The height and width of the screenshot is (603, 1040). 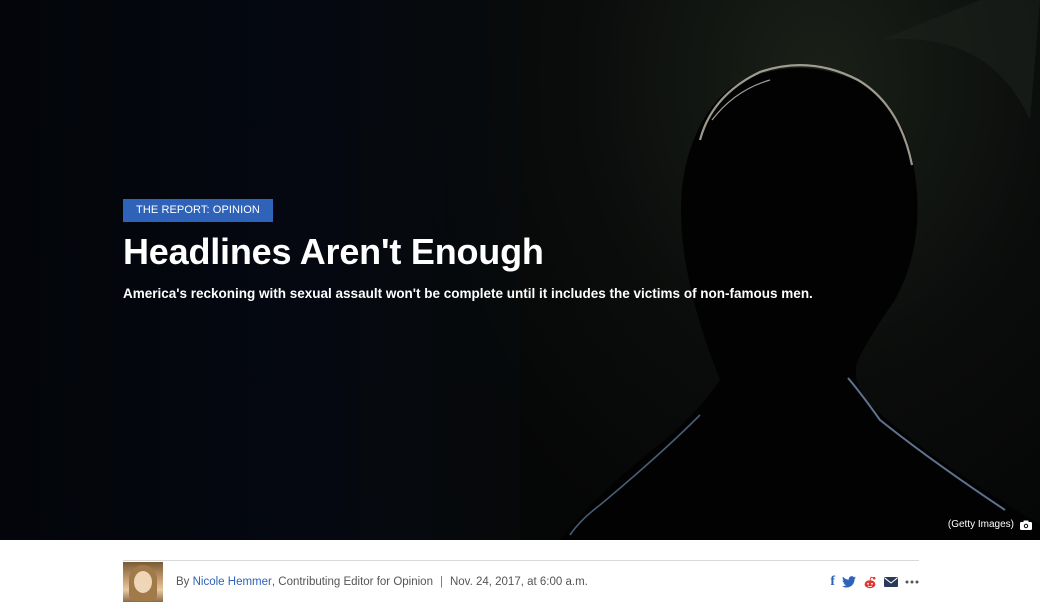 I want to click on facebook-icon: f, so click(x=832, y=582).